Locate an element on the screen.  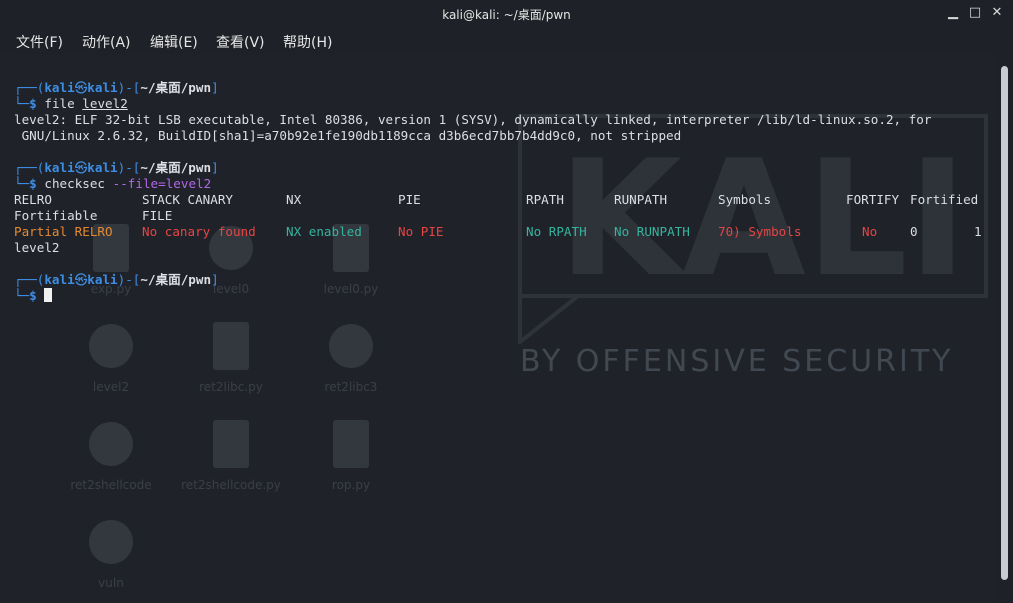
command-line: └─$ checksec --file=level2 is located at coordinates (113, 183).